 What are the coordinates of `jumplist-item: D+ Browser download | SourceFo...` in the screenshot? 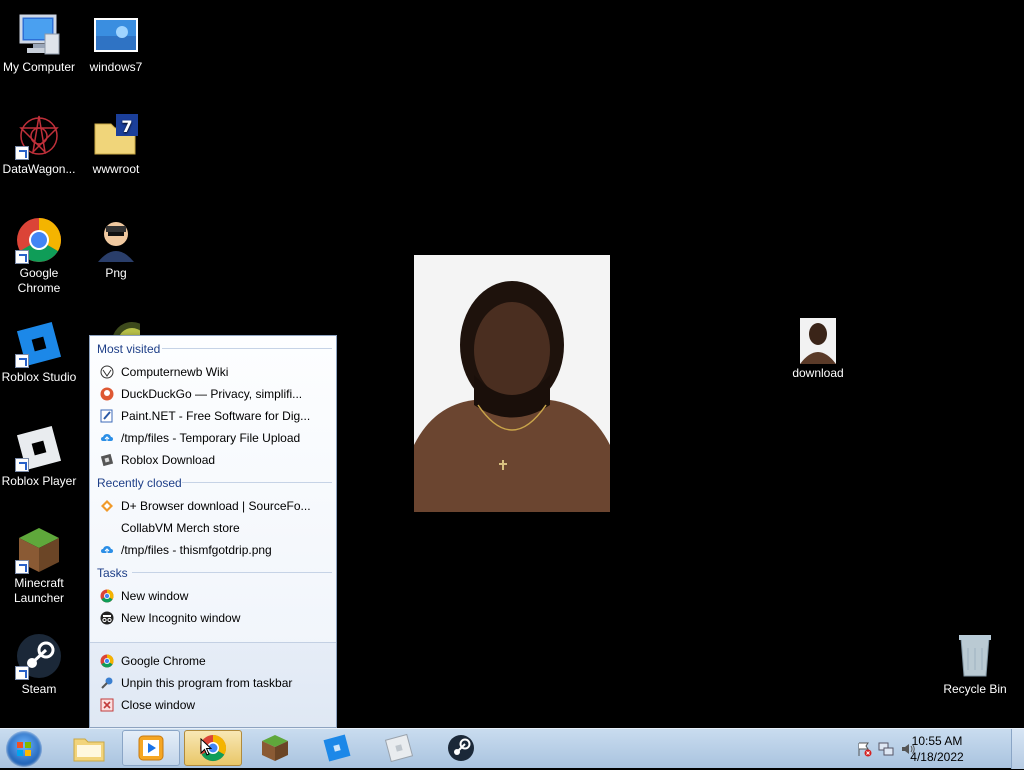 It's located at (215, 506).